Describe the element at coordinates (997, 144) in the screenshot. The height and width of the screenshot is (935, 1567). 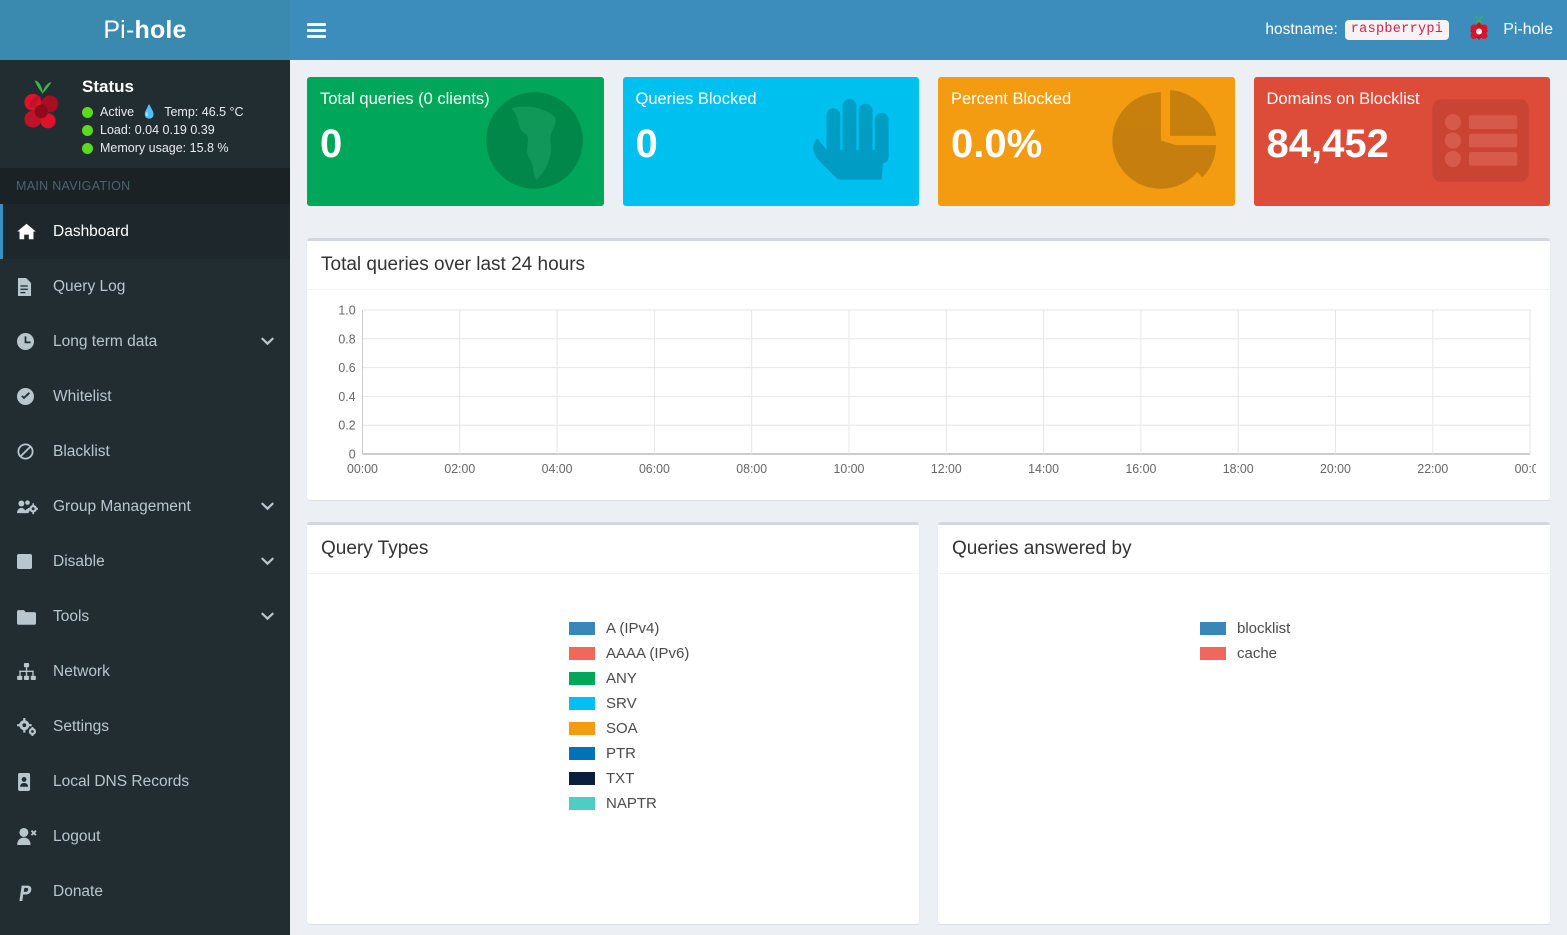
I see `stat-card-value: 0.0%` at that location.